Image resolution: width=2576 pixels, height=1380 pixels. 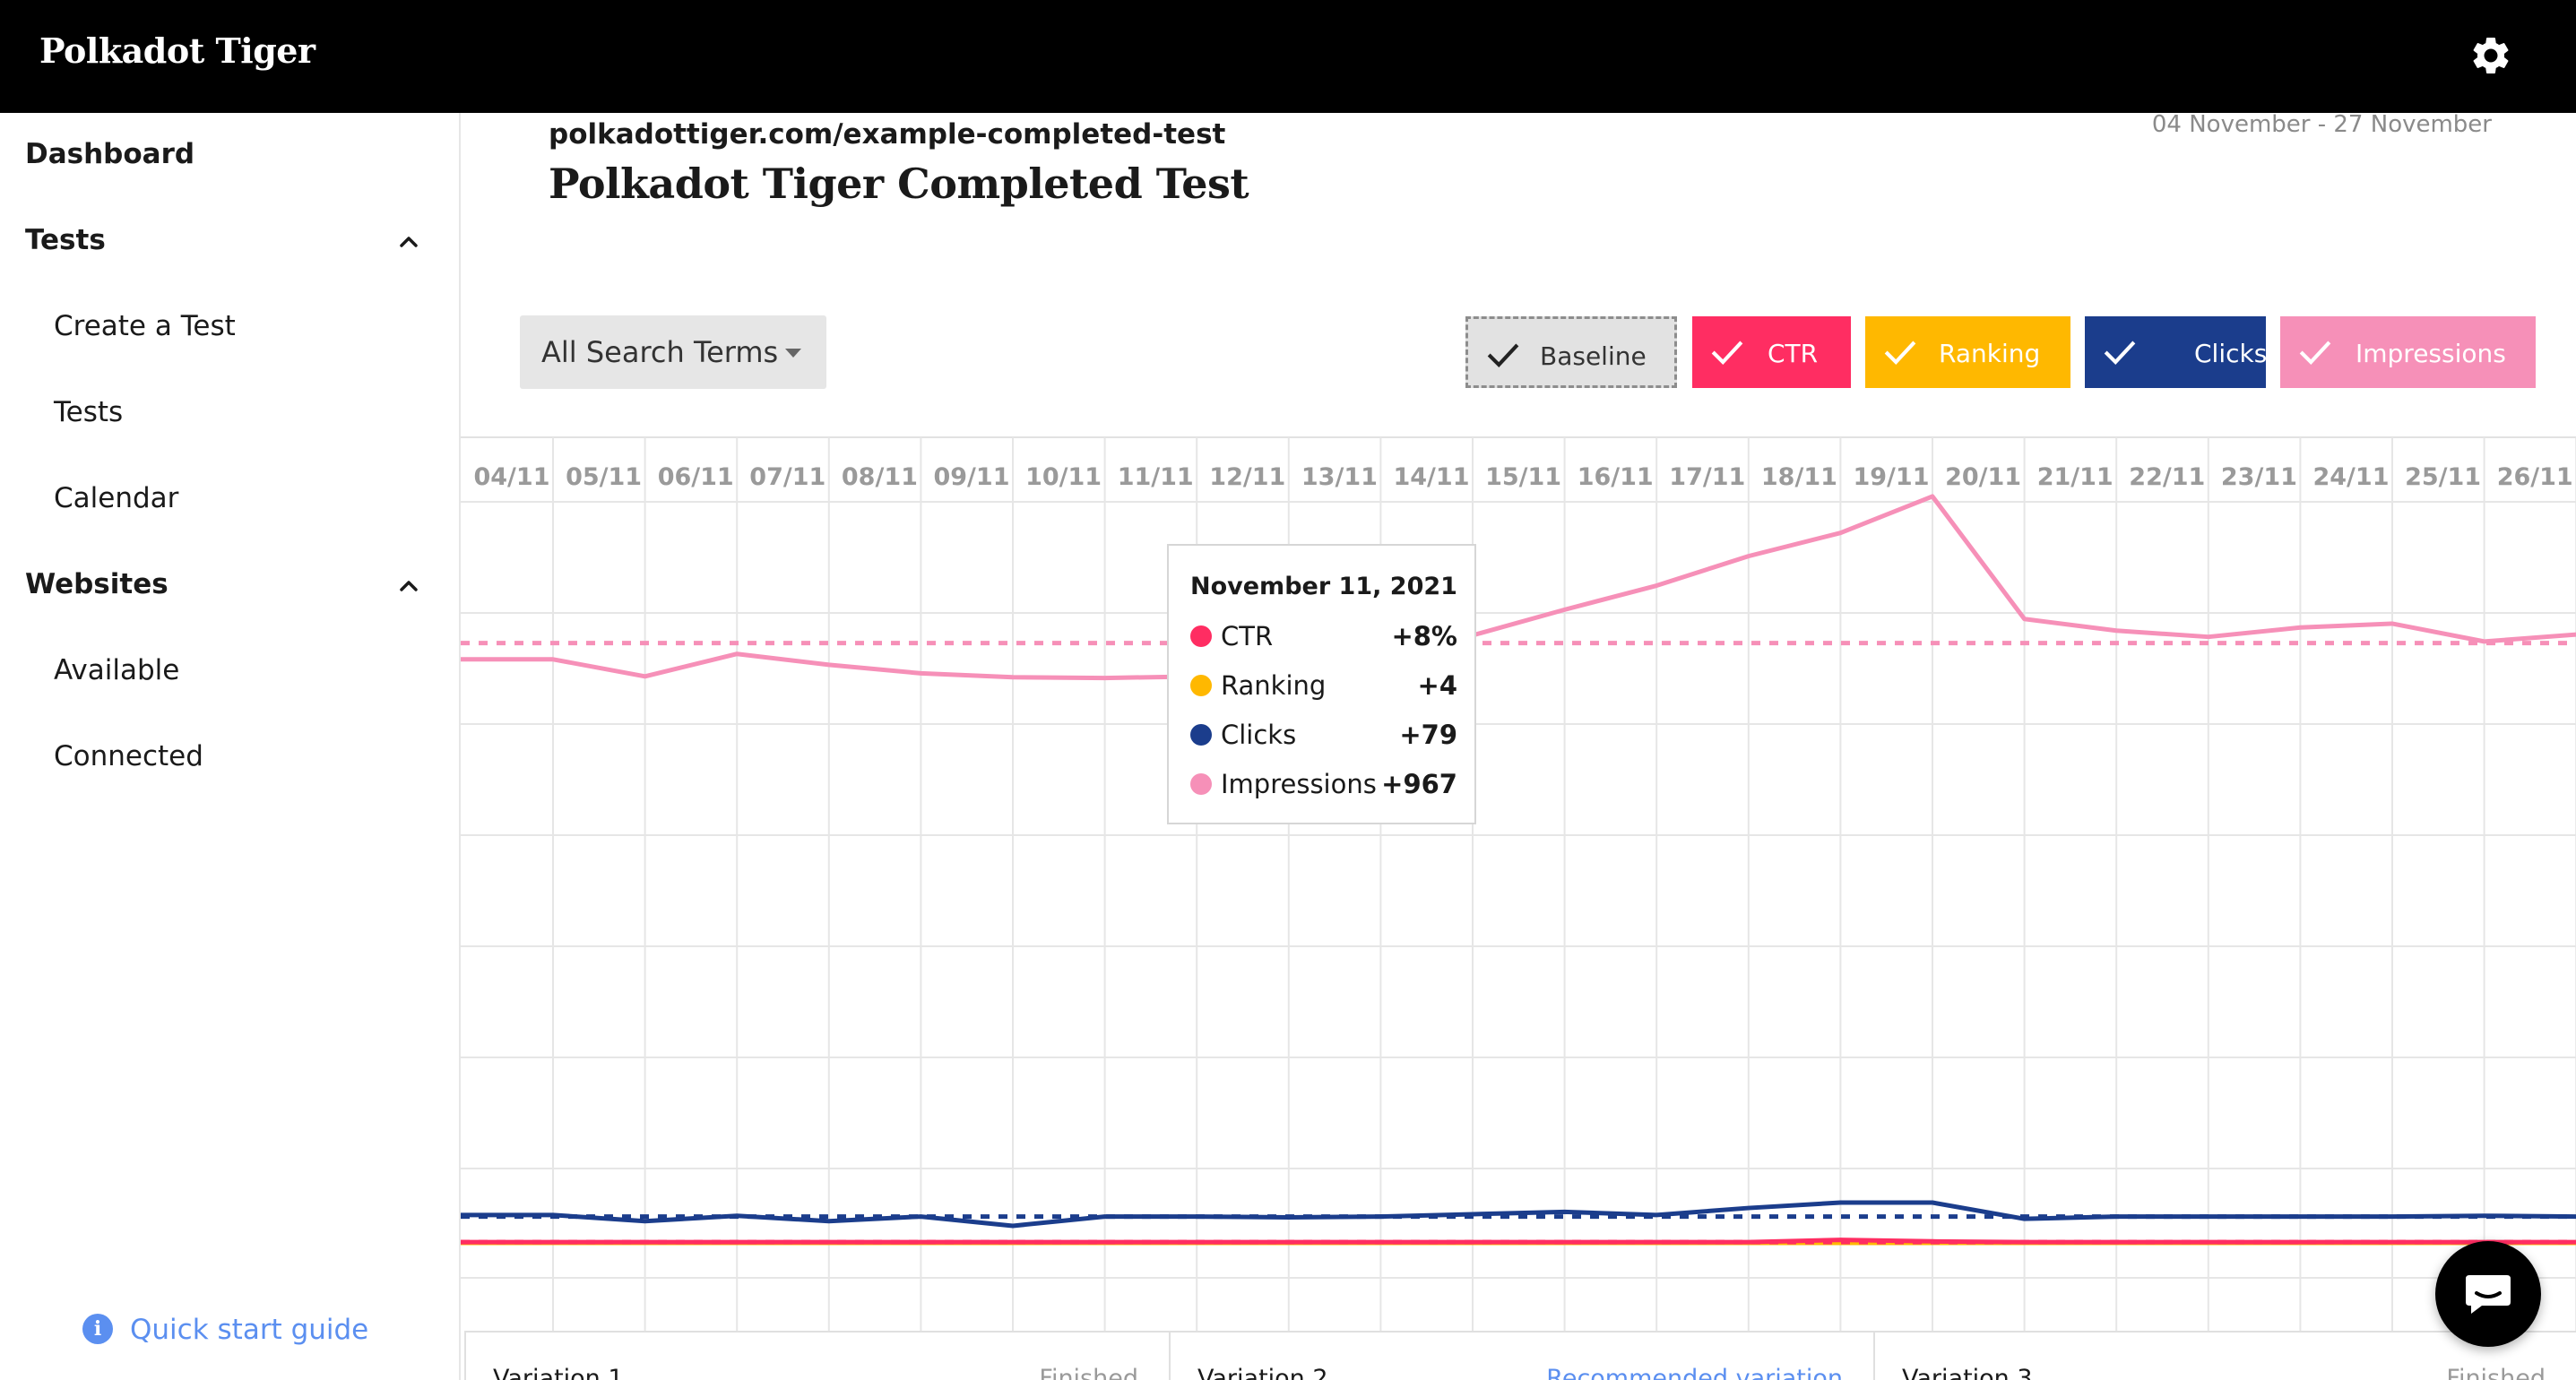 I want to click on page-title: Polkadot Tiger Completed Test, so click(x=899, y=184).